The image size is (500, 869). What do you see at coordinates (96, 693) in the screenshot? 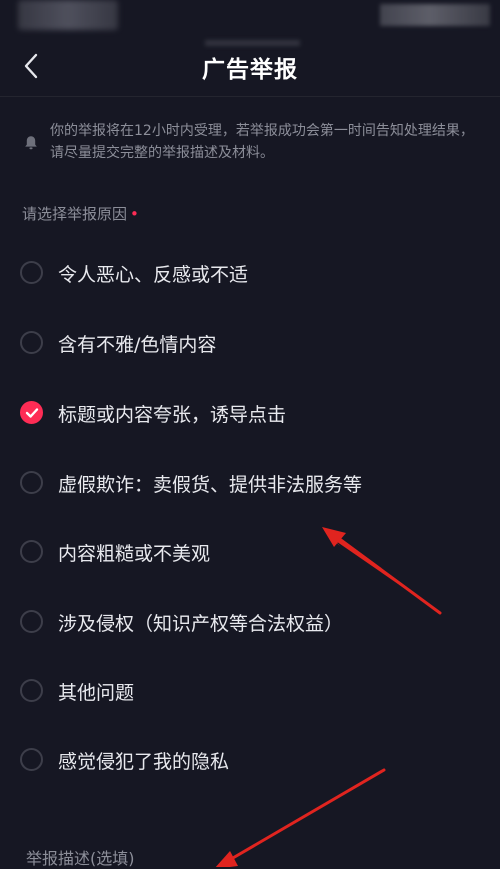
I see `option-label: 其他问题` at bounding box center [96, 693].